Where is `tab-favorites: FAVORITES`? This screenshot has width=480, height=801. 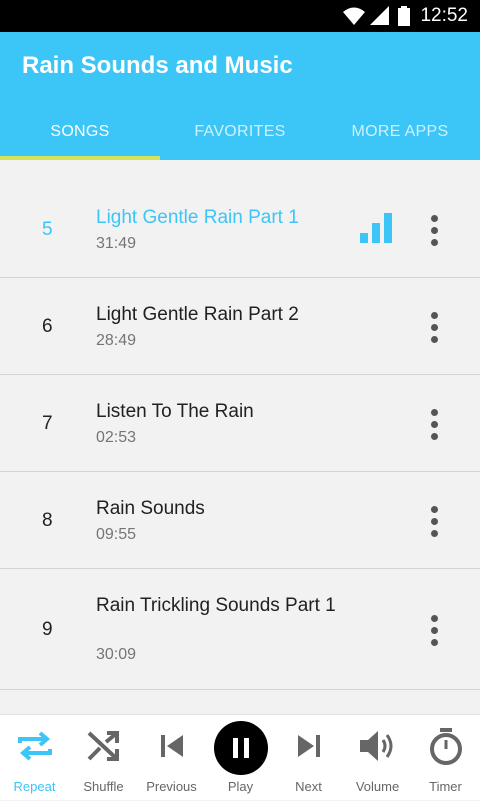 tab-favorites: FAVORITES is located at coordinates (240, 132).